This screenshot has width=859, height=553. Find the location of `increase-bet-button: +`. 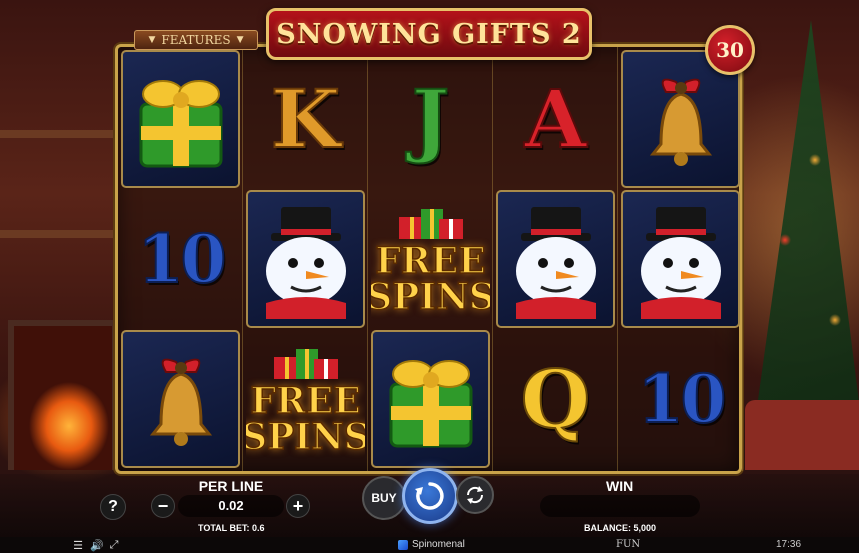

increase-bet-button: + is located at coordinates (298, 506).